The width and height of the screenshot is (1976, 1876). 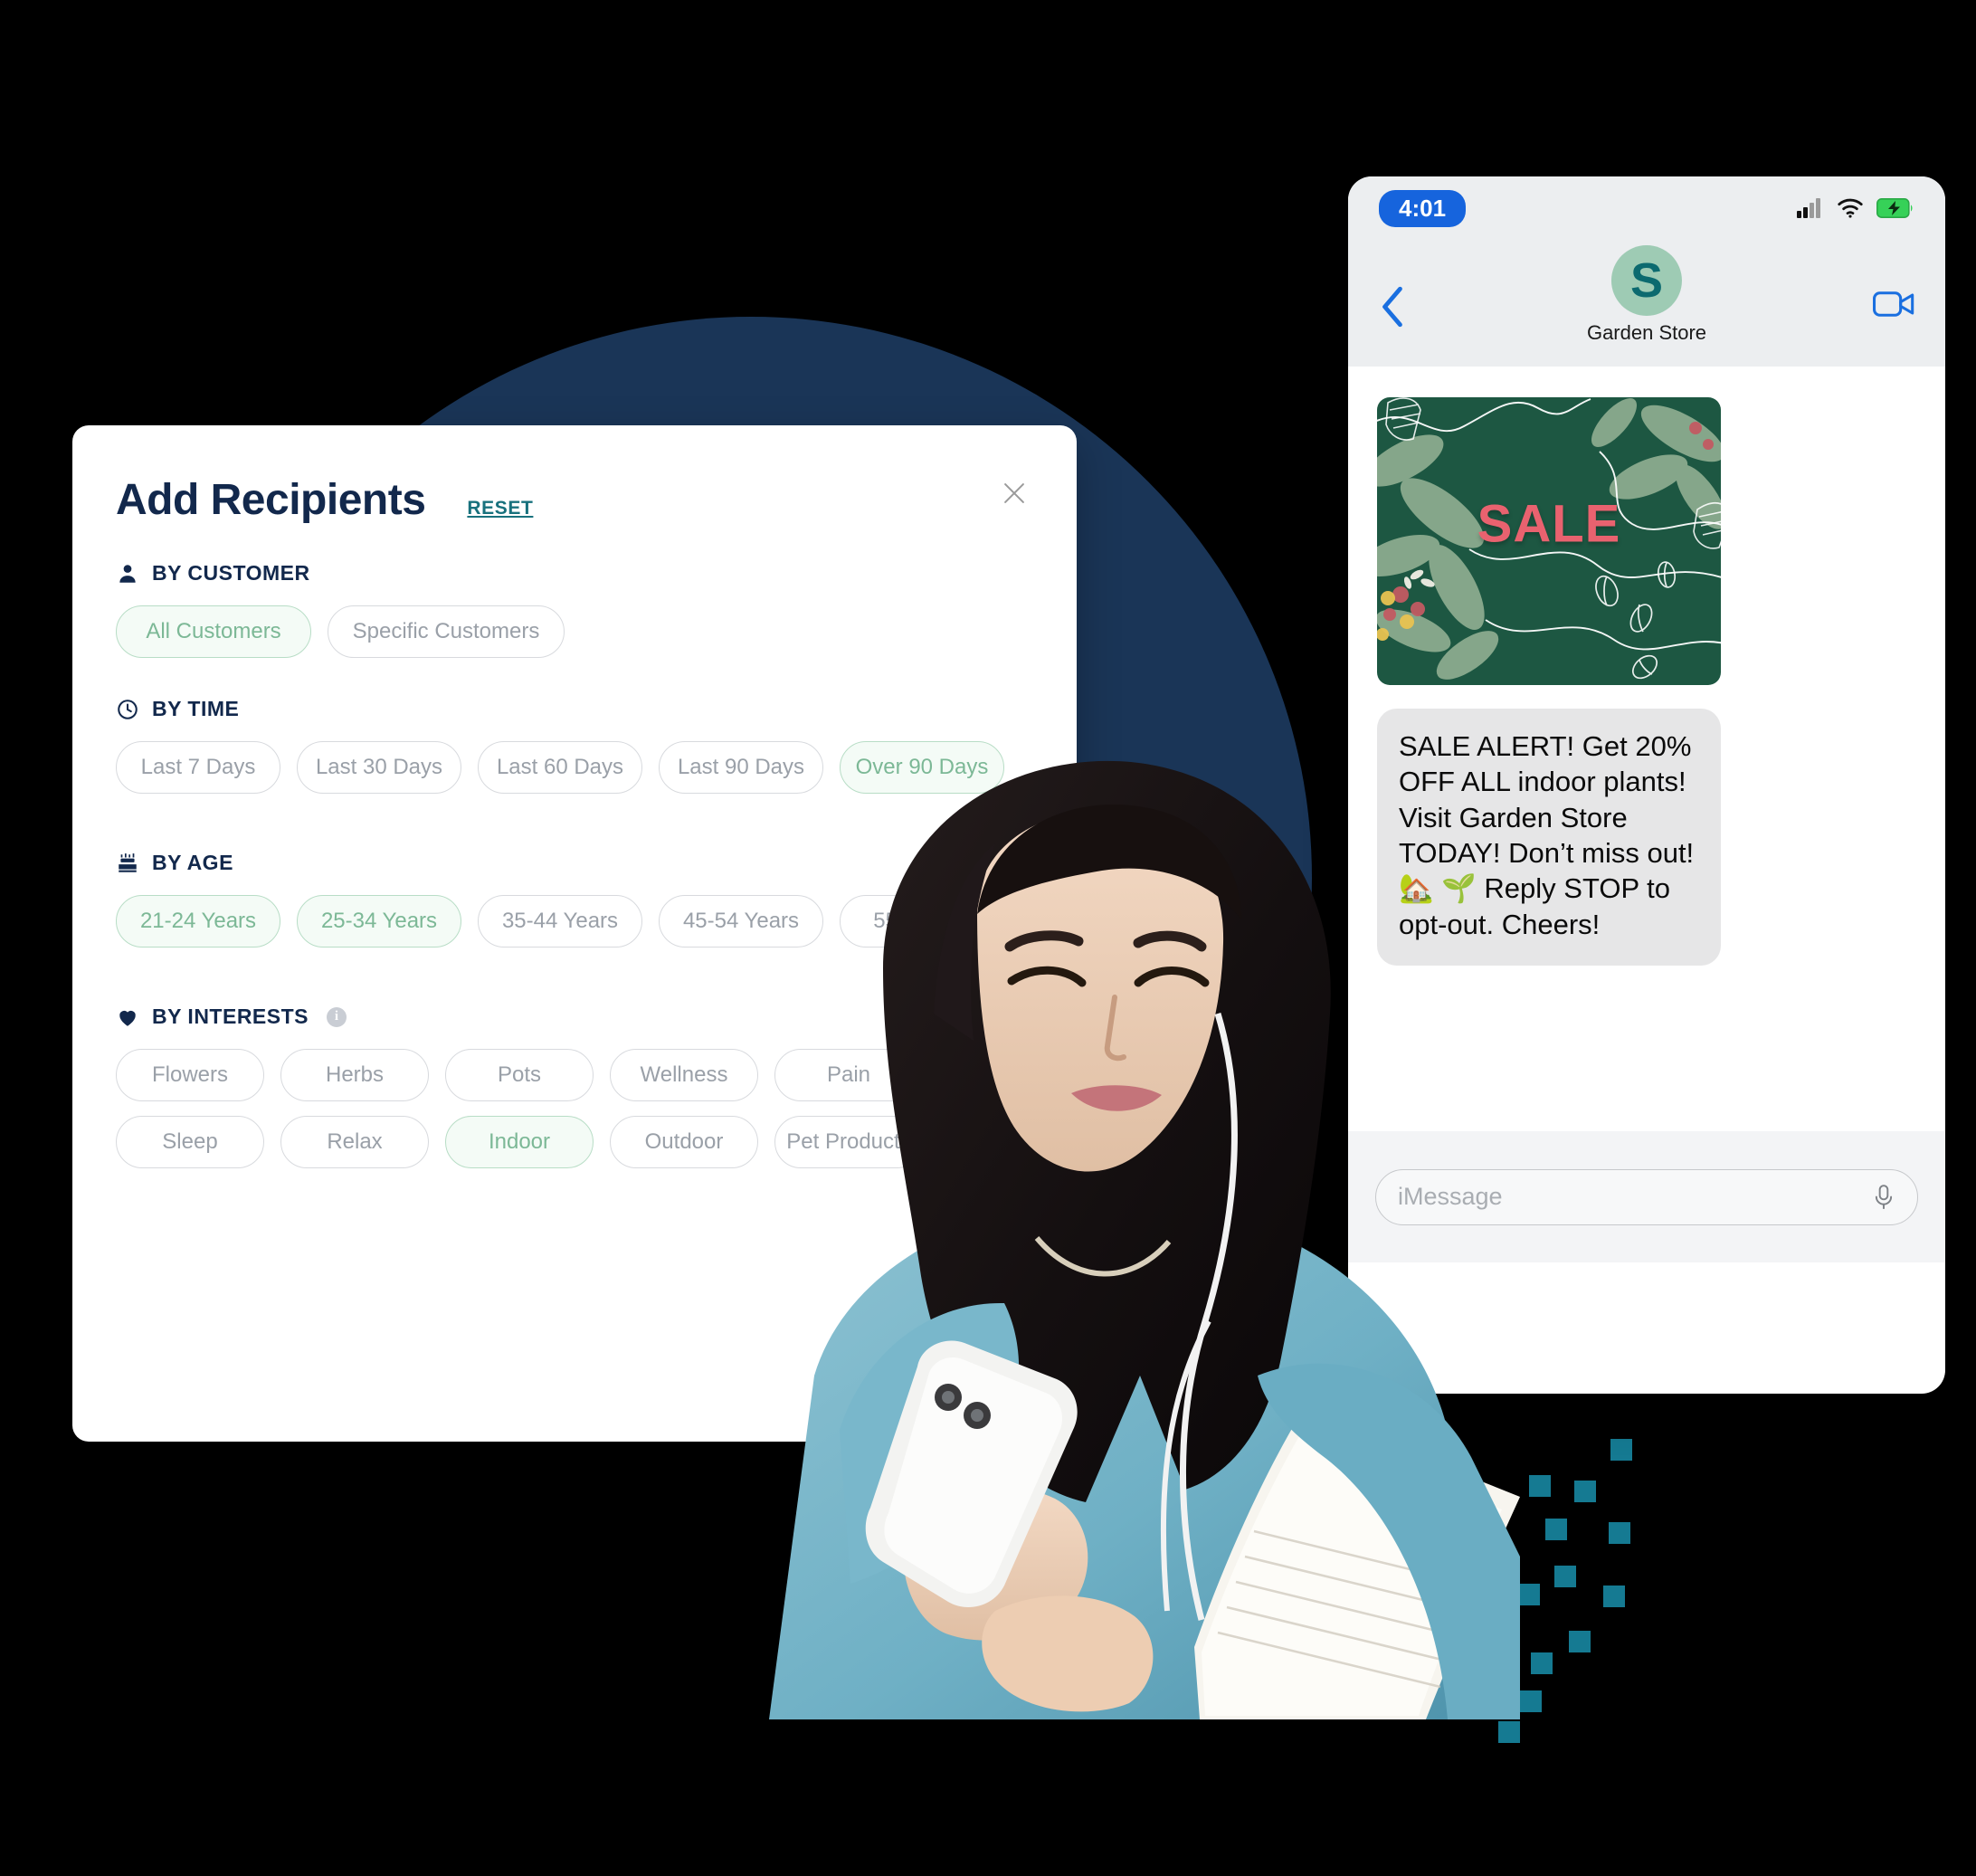 What do you see at coordinates (1647, 332) in the screenshot?
I see `contact-name: Garden Store` at bounding box center [1647, 332].